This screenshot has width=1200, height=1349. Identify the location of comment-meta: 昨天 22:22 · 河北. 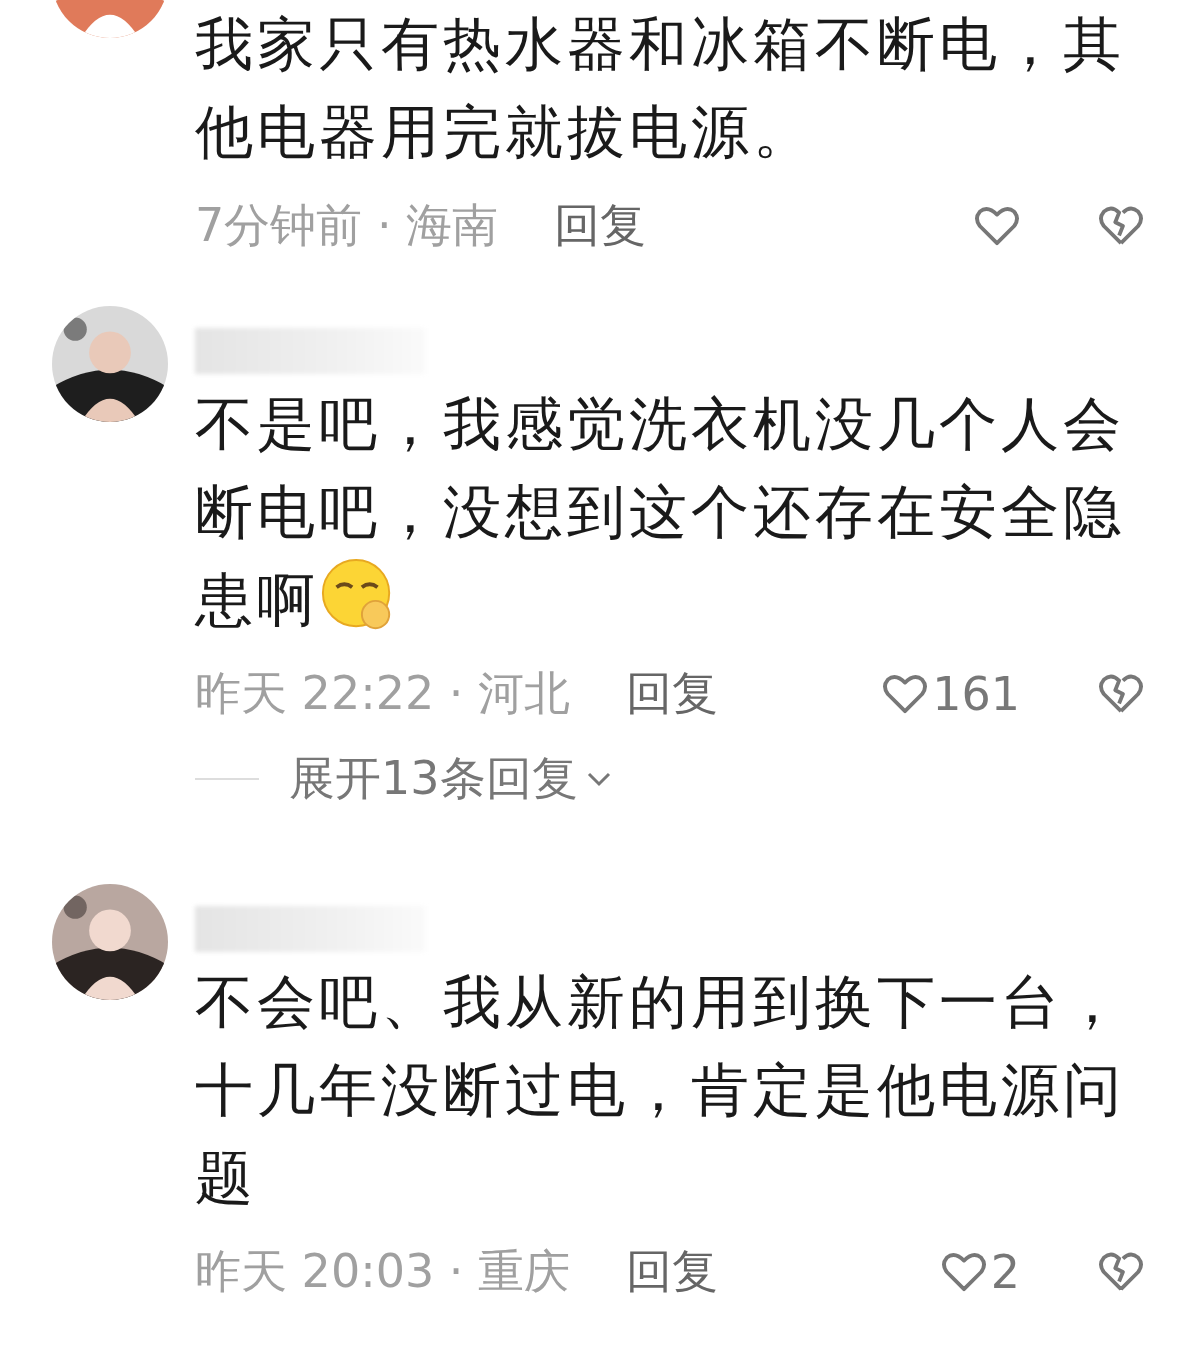
(383, 693).